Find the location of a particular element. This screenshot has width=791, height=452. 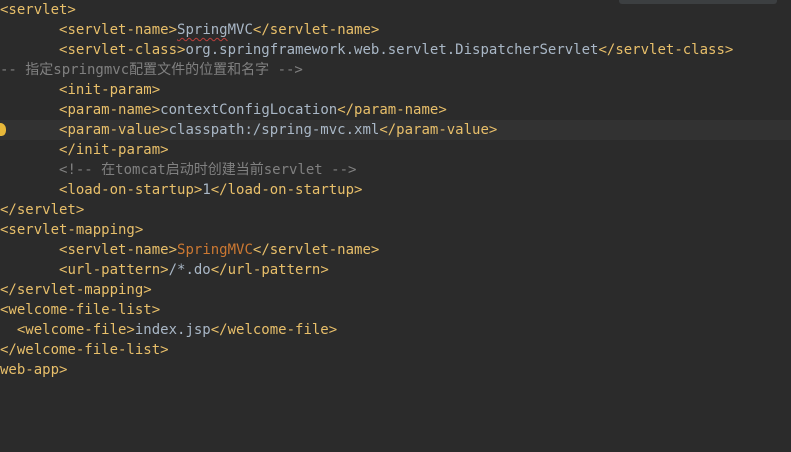

xml-text: classpath:/spring-mvc.xml is located at coordinates (274, 130).